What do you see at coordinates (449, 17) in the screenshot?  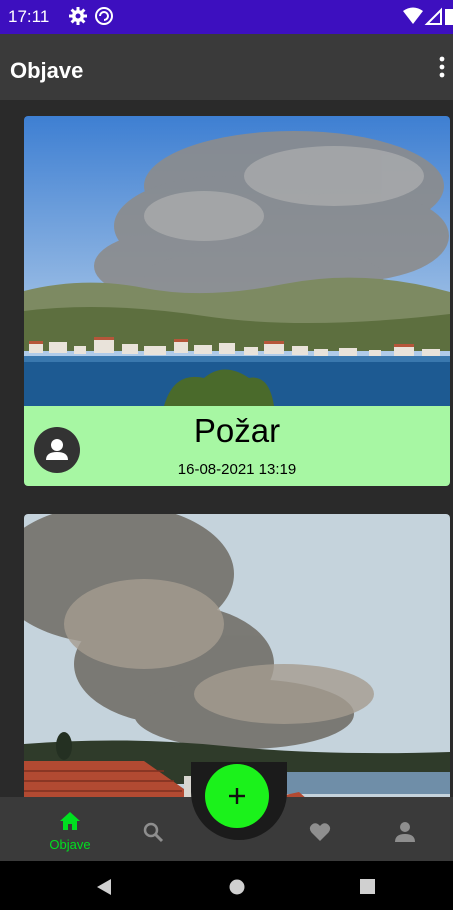 I see `battery-icon` at bounding box center [449, 17].